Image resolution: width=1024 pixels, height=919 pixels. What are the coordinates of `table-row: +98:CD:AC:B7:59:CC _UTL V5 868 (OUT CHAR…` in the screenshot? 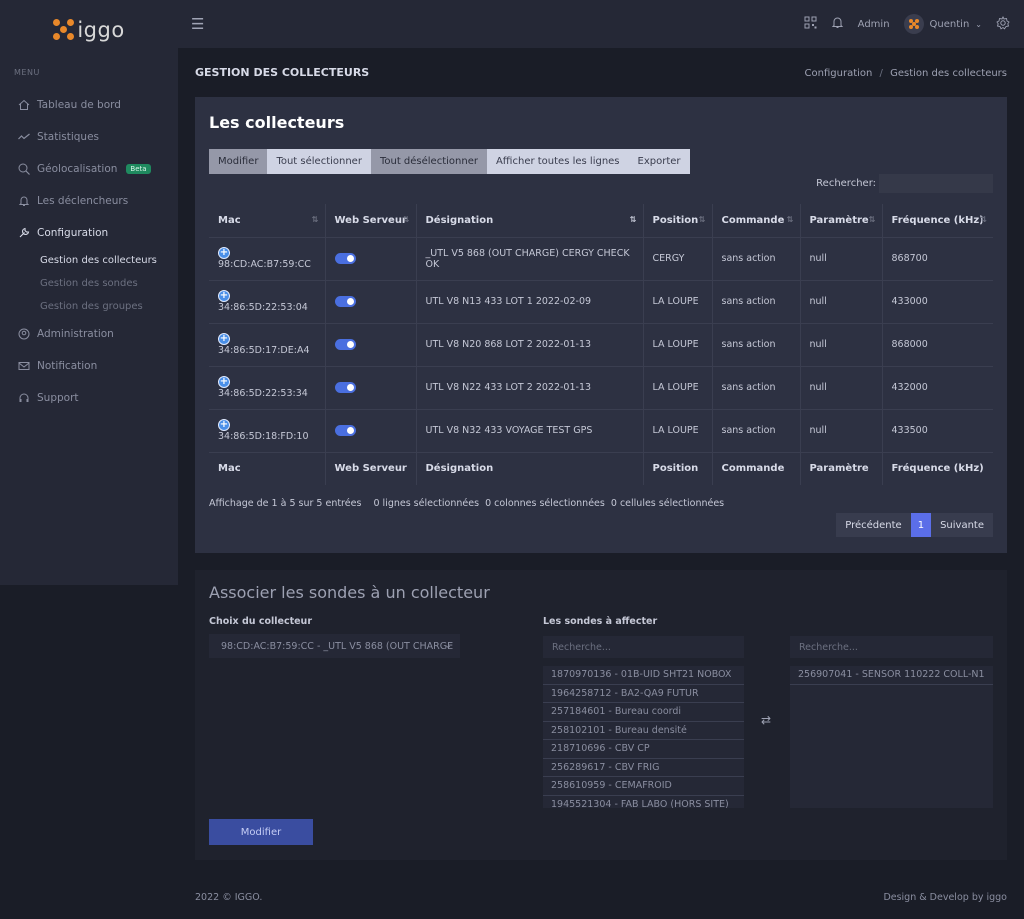 It's located at (601, 258).